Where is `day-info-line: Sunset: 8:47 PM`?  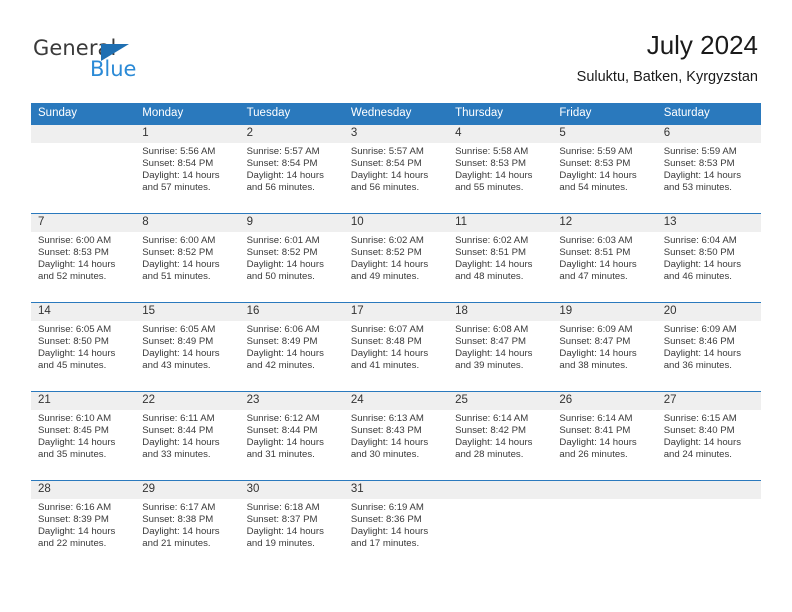
day-info-line: Sunset: 8:47 PM is located at coordinates (595, 342).